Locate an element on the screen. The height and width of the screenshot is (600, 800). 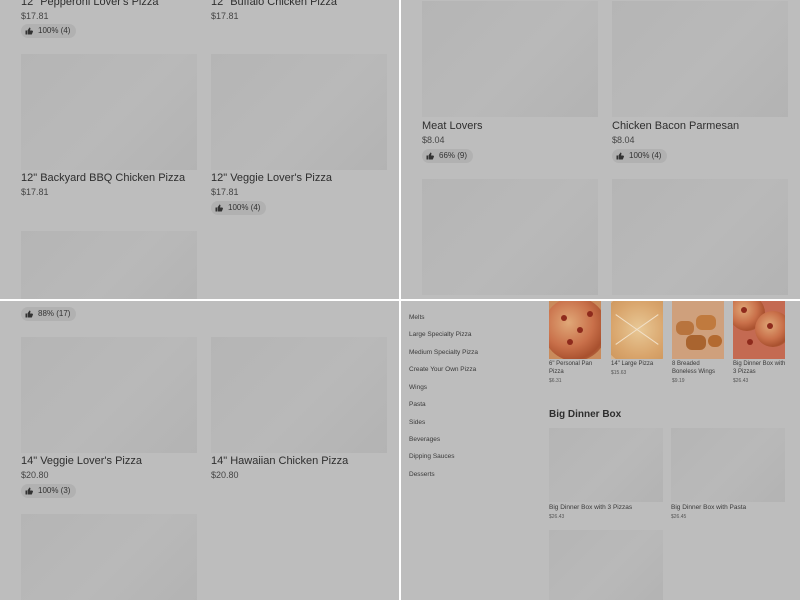
featured-item-card: 14" Large Pizza $15.63 is located at coordinates (639, 346).